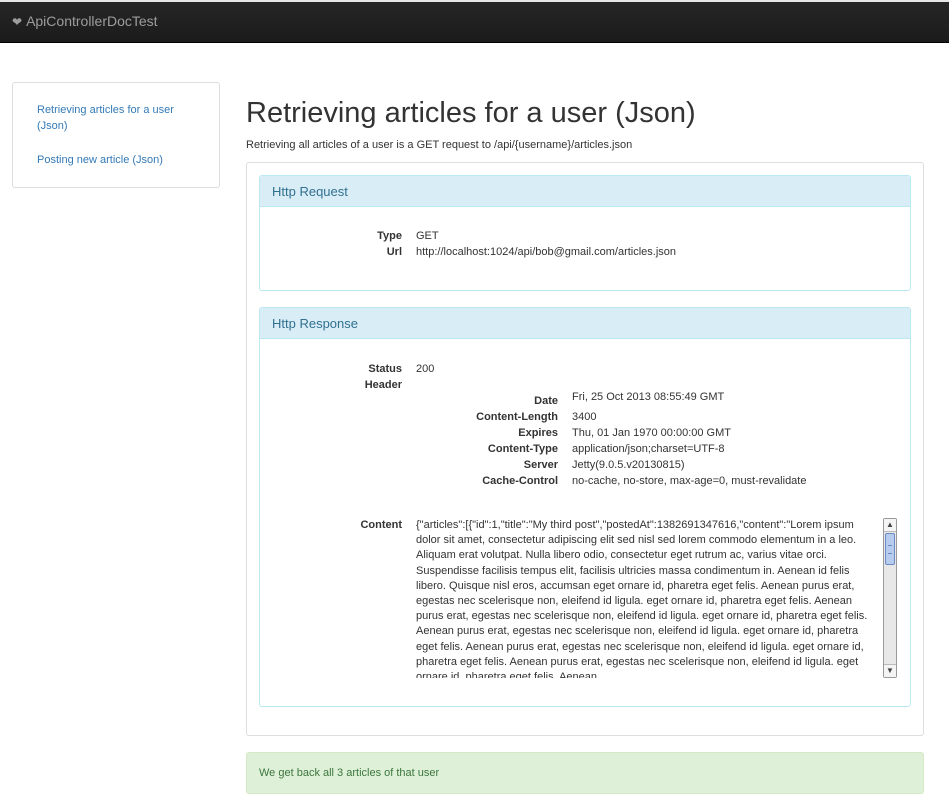 This screenshot has width=949, height=804. Describe the element at coordinates (890, 549) in the screenshot. I see `scrollbar-thumb` at that location.